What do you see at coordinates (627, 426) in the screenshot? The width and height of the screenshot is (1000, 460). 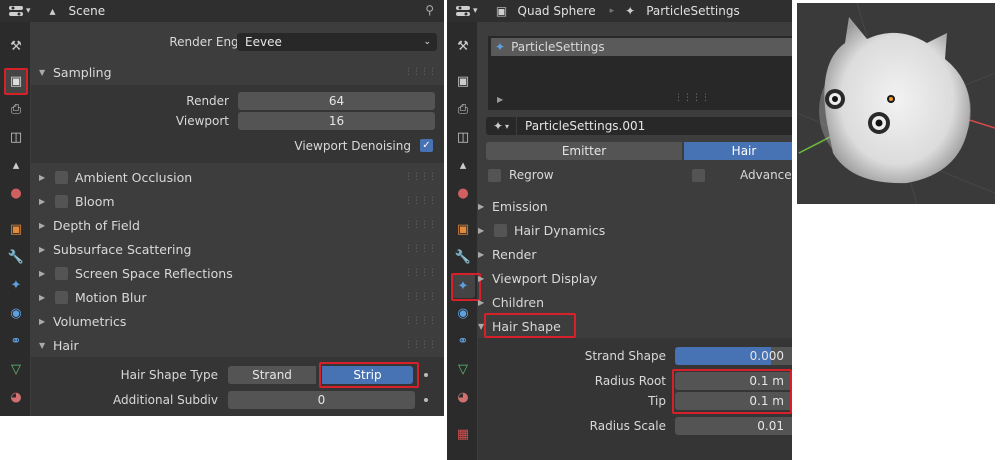 I see `radius-scale-label: Radius Scale` at bounding box center [627, 426].